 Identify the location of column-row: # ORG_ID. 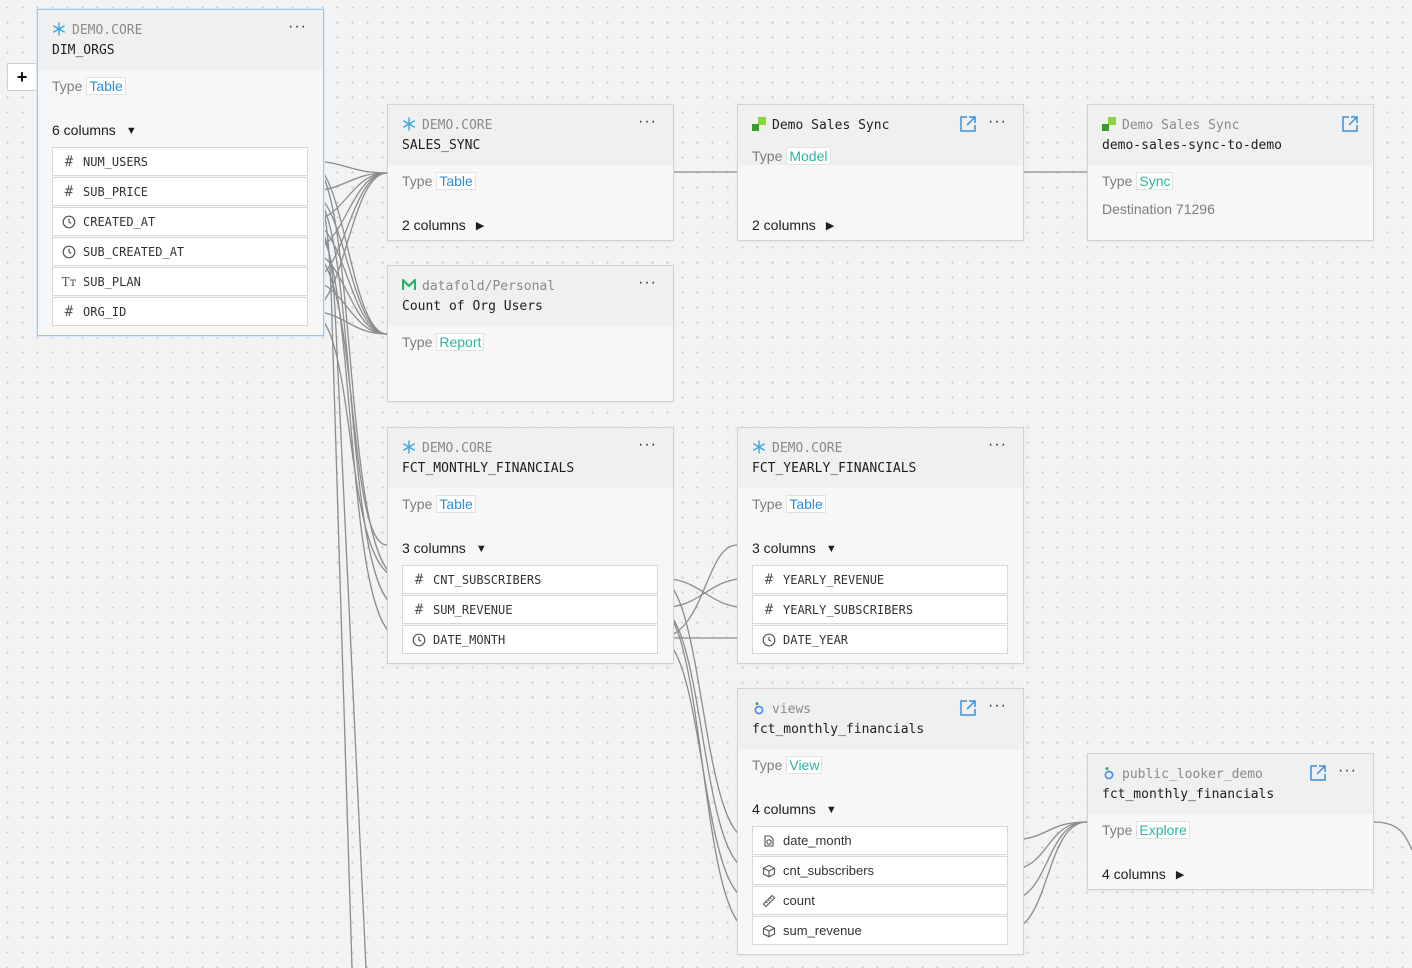
(180, 311).